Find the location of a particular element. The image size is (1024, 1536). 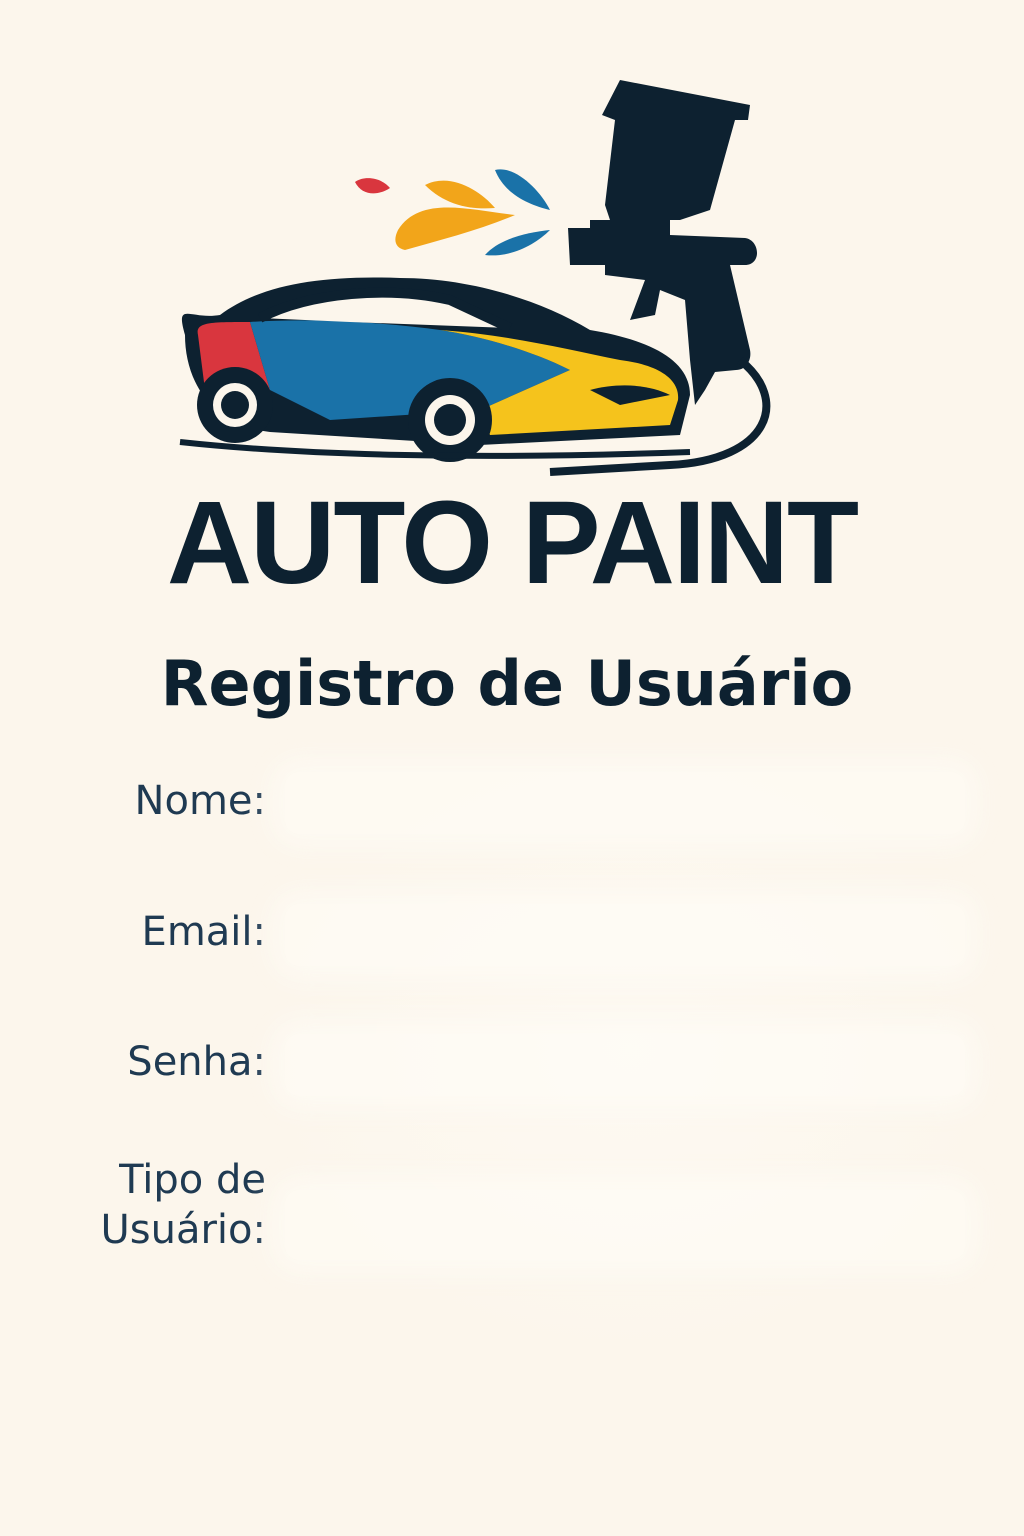

email-input is located at coordinates (625, 935).